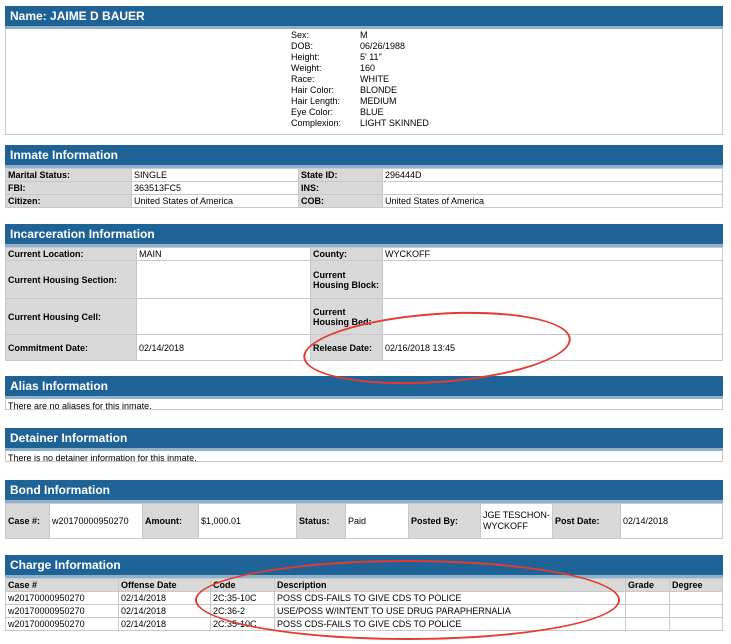  Describe the element at coordinates (71, 254) in the screenshot. I see `current-location-label: Current Location:` at that location.